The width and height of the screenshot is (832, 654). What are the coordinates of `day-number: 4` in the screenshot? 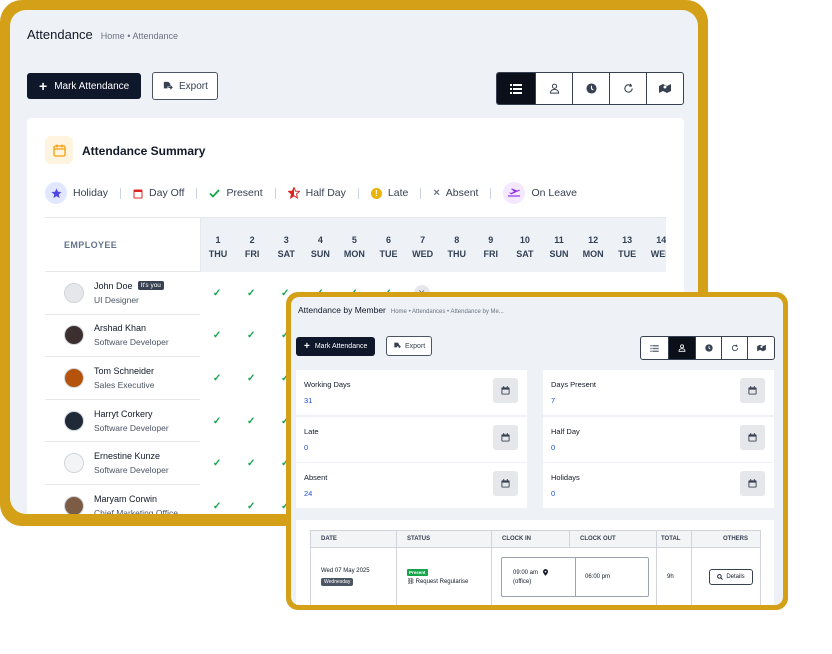 It's located at (320, 240).